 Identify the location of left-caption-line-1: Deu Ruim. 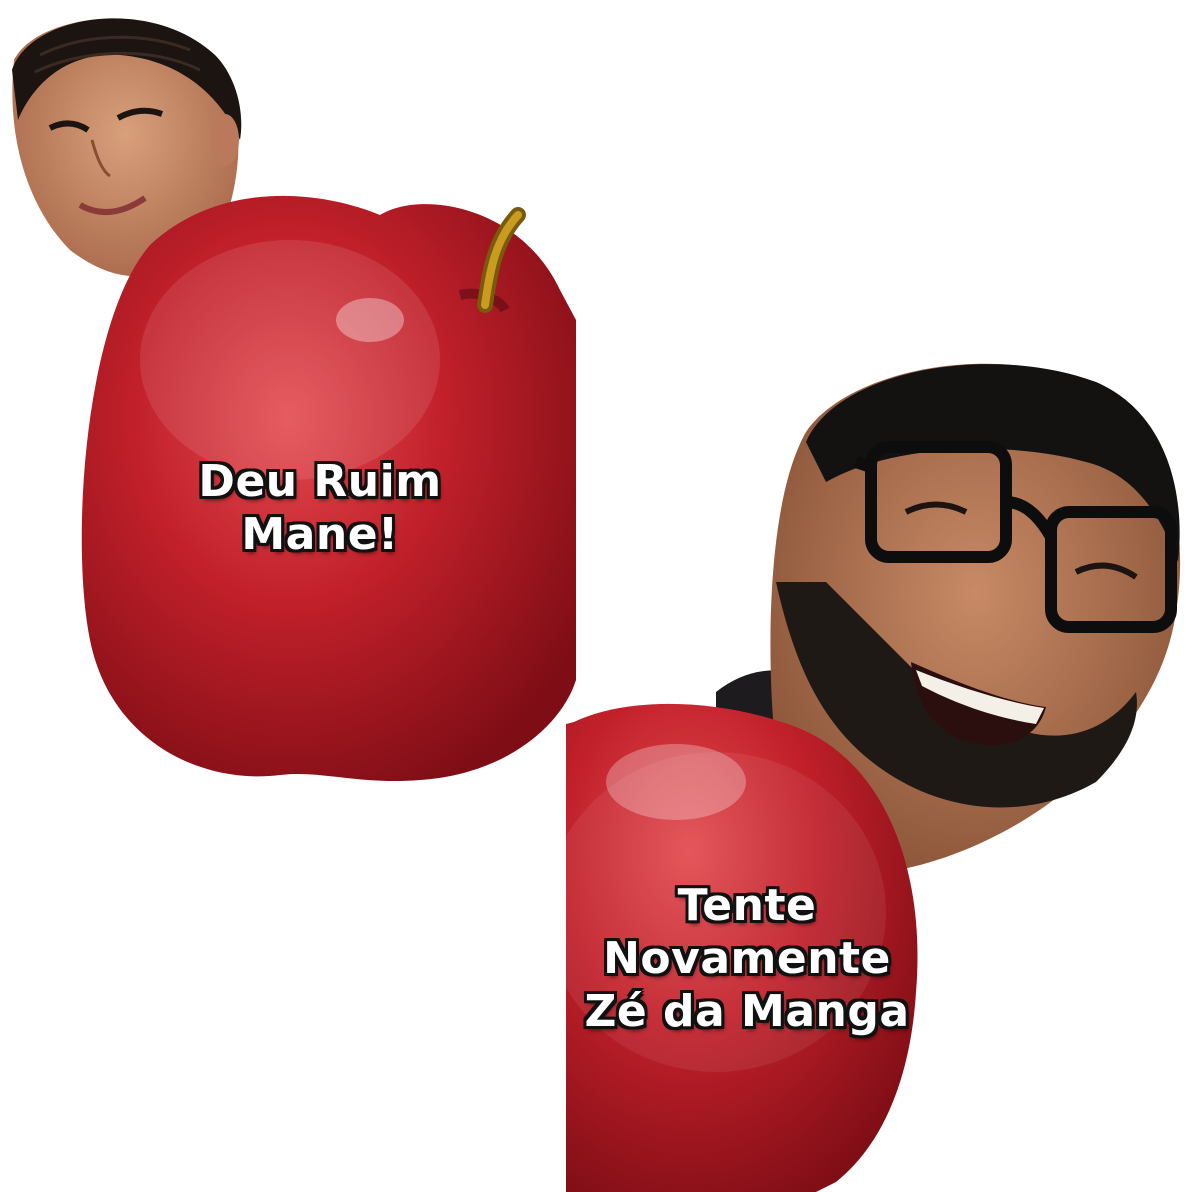
(320, 481).